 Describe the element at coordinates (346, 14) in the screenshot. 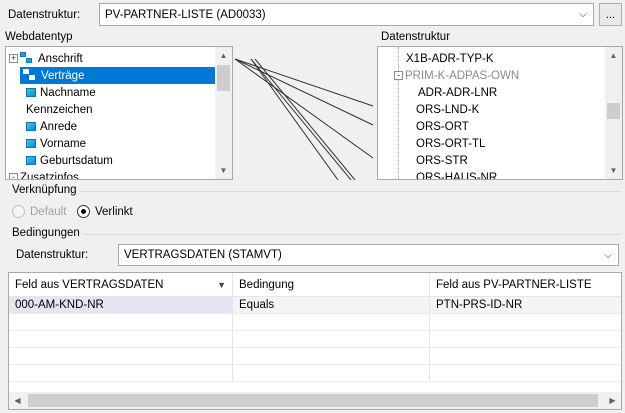

I see `datenstruktur-combobox: PV-PARTNER-LISTE (AD0033) ⌵` at that location.